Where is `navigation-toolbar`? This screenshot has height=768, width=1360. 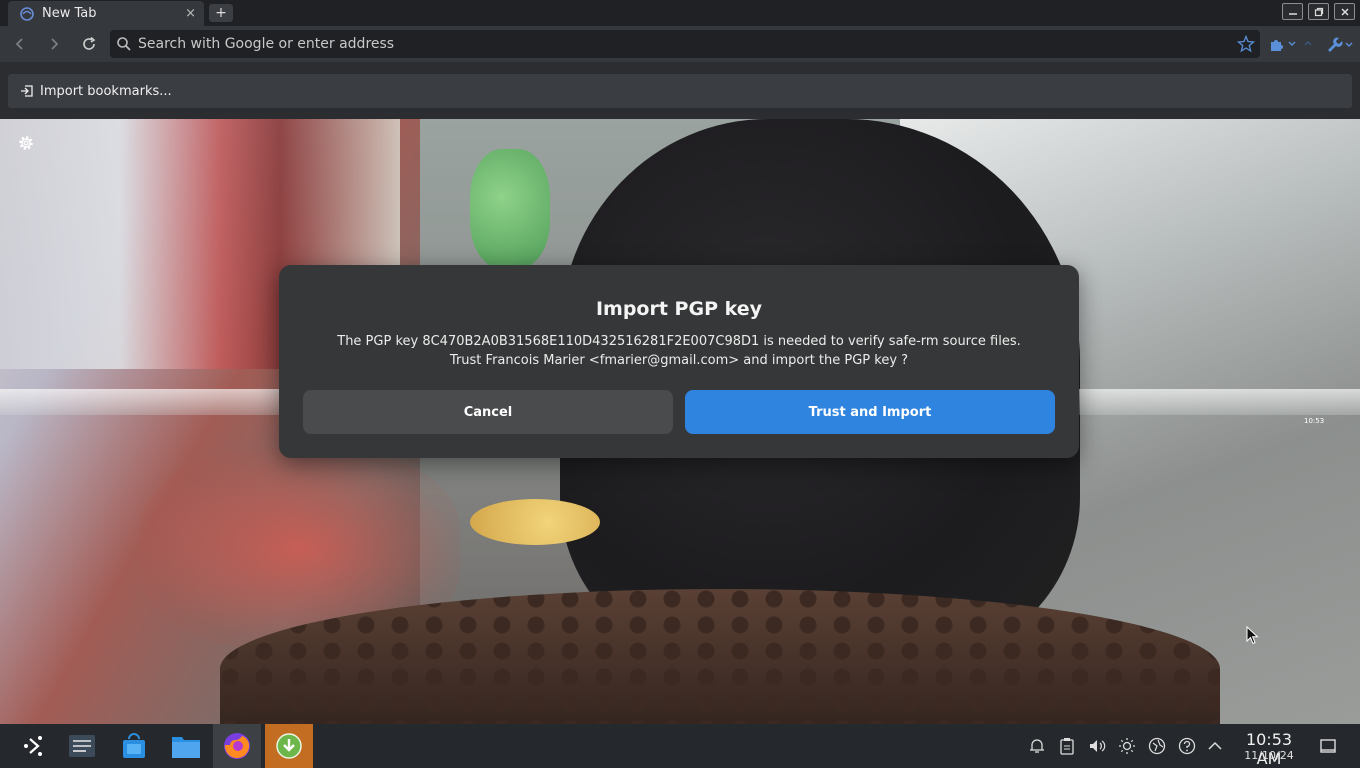
navigation-toolbar is located at coordinates (680, 44).